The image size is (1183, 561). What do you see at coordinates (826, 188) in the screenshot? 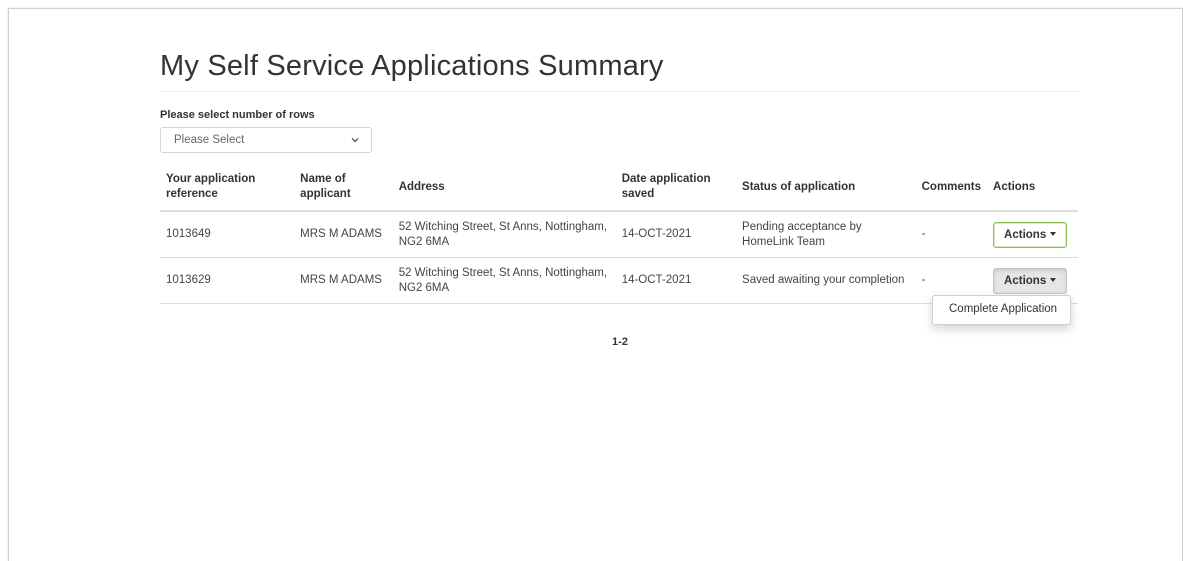
I see `header-status: Status of application` at bounding box center [826, 188].